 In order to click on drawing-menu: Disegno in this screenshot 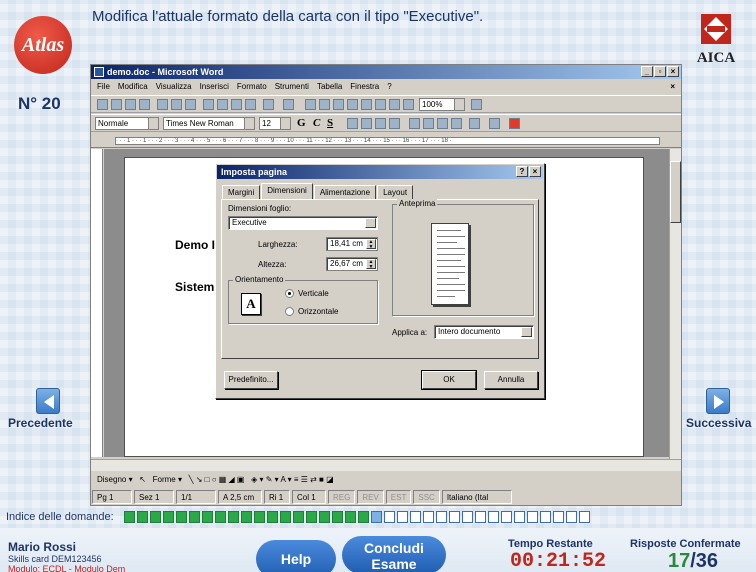, I will do `click(111, 479)`.